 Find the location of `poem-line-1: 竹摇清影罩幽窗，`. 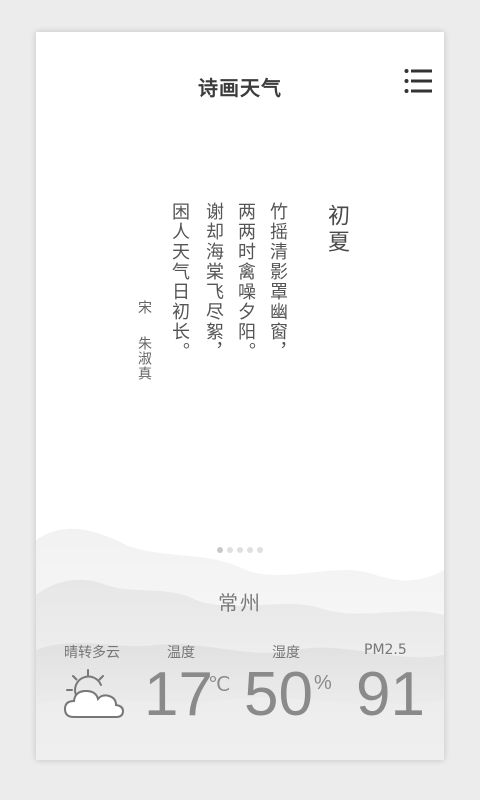

poem-line-1: 竹摇清影罩幽窗， is located at coordinates (277, 282).